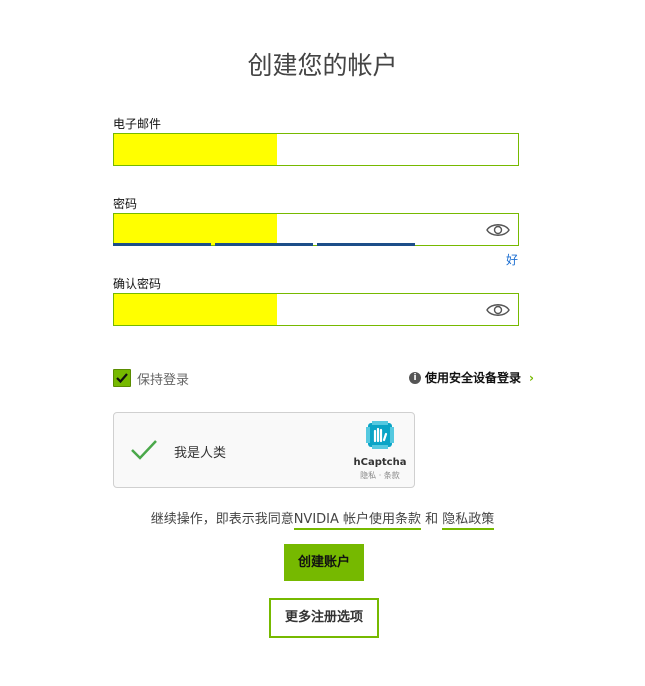 This screenshot has width=645, height=686. Describe the element at coordinates (222, 519) in the screenshot. I see `terms-prefix: 继续操作，即表示我同意` at that location.